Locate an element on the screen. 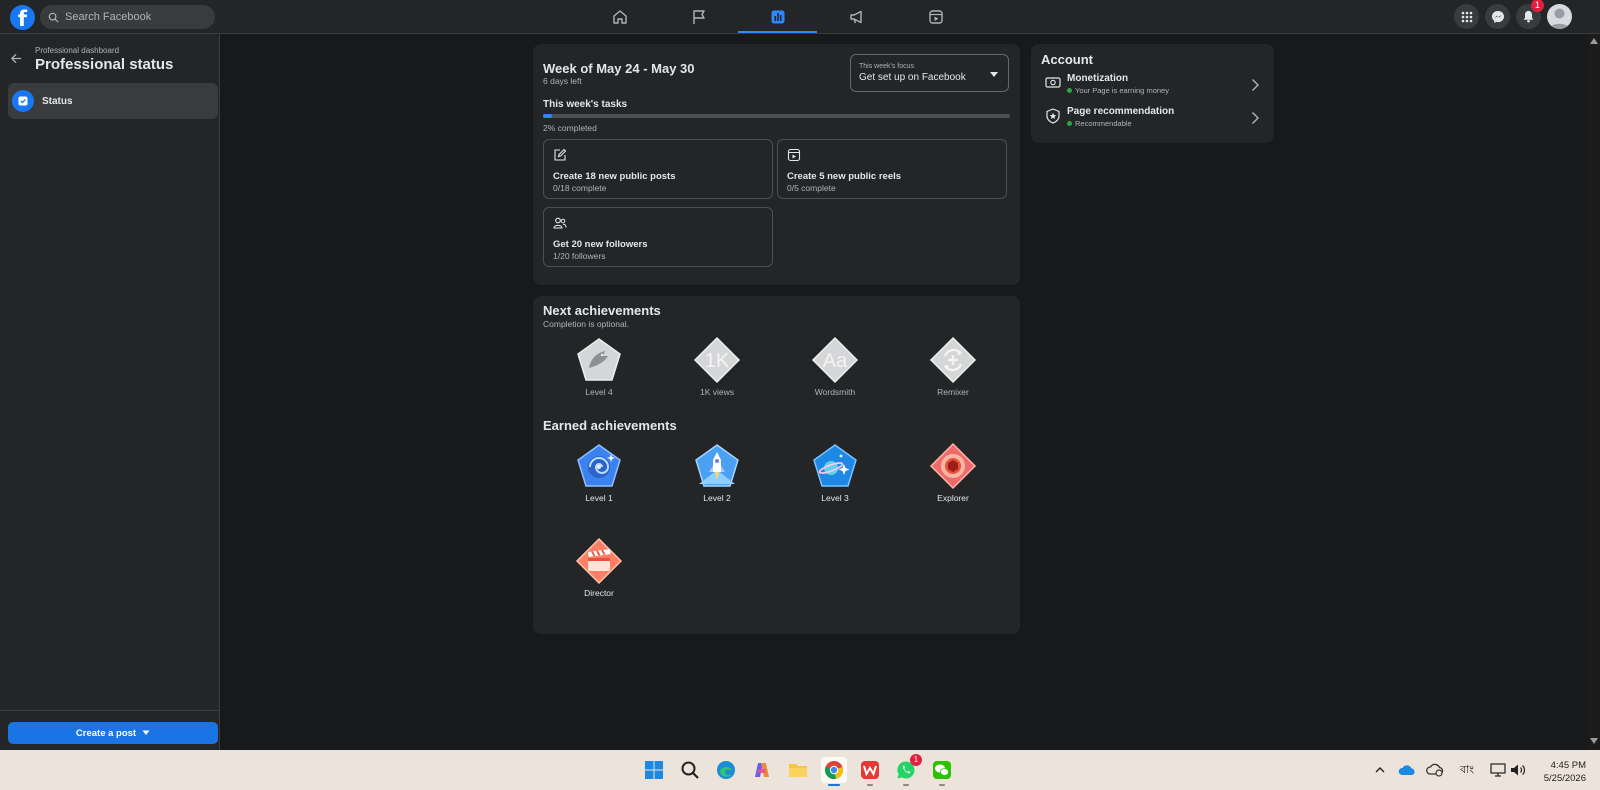  weekly-focus-dropdown: This week's focus Get set up on Facebook is located at coordinates (929, 73).